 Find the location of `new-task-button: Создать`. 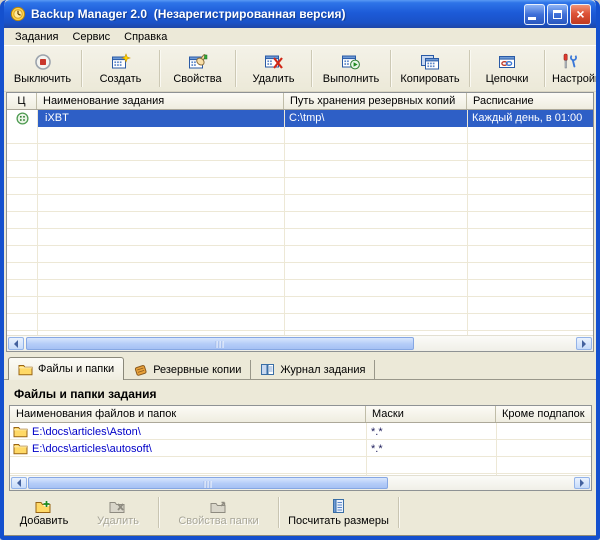

new-task-button: Создать is located at coordinates (120, 68).